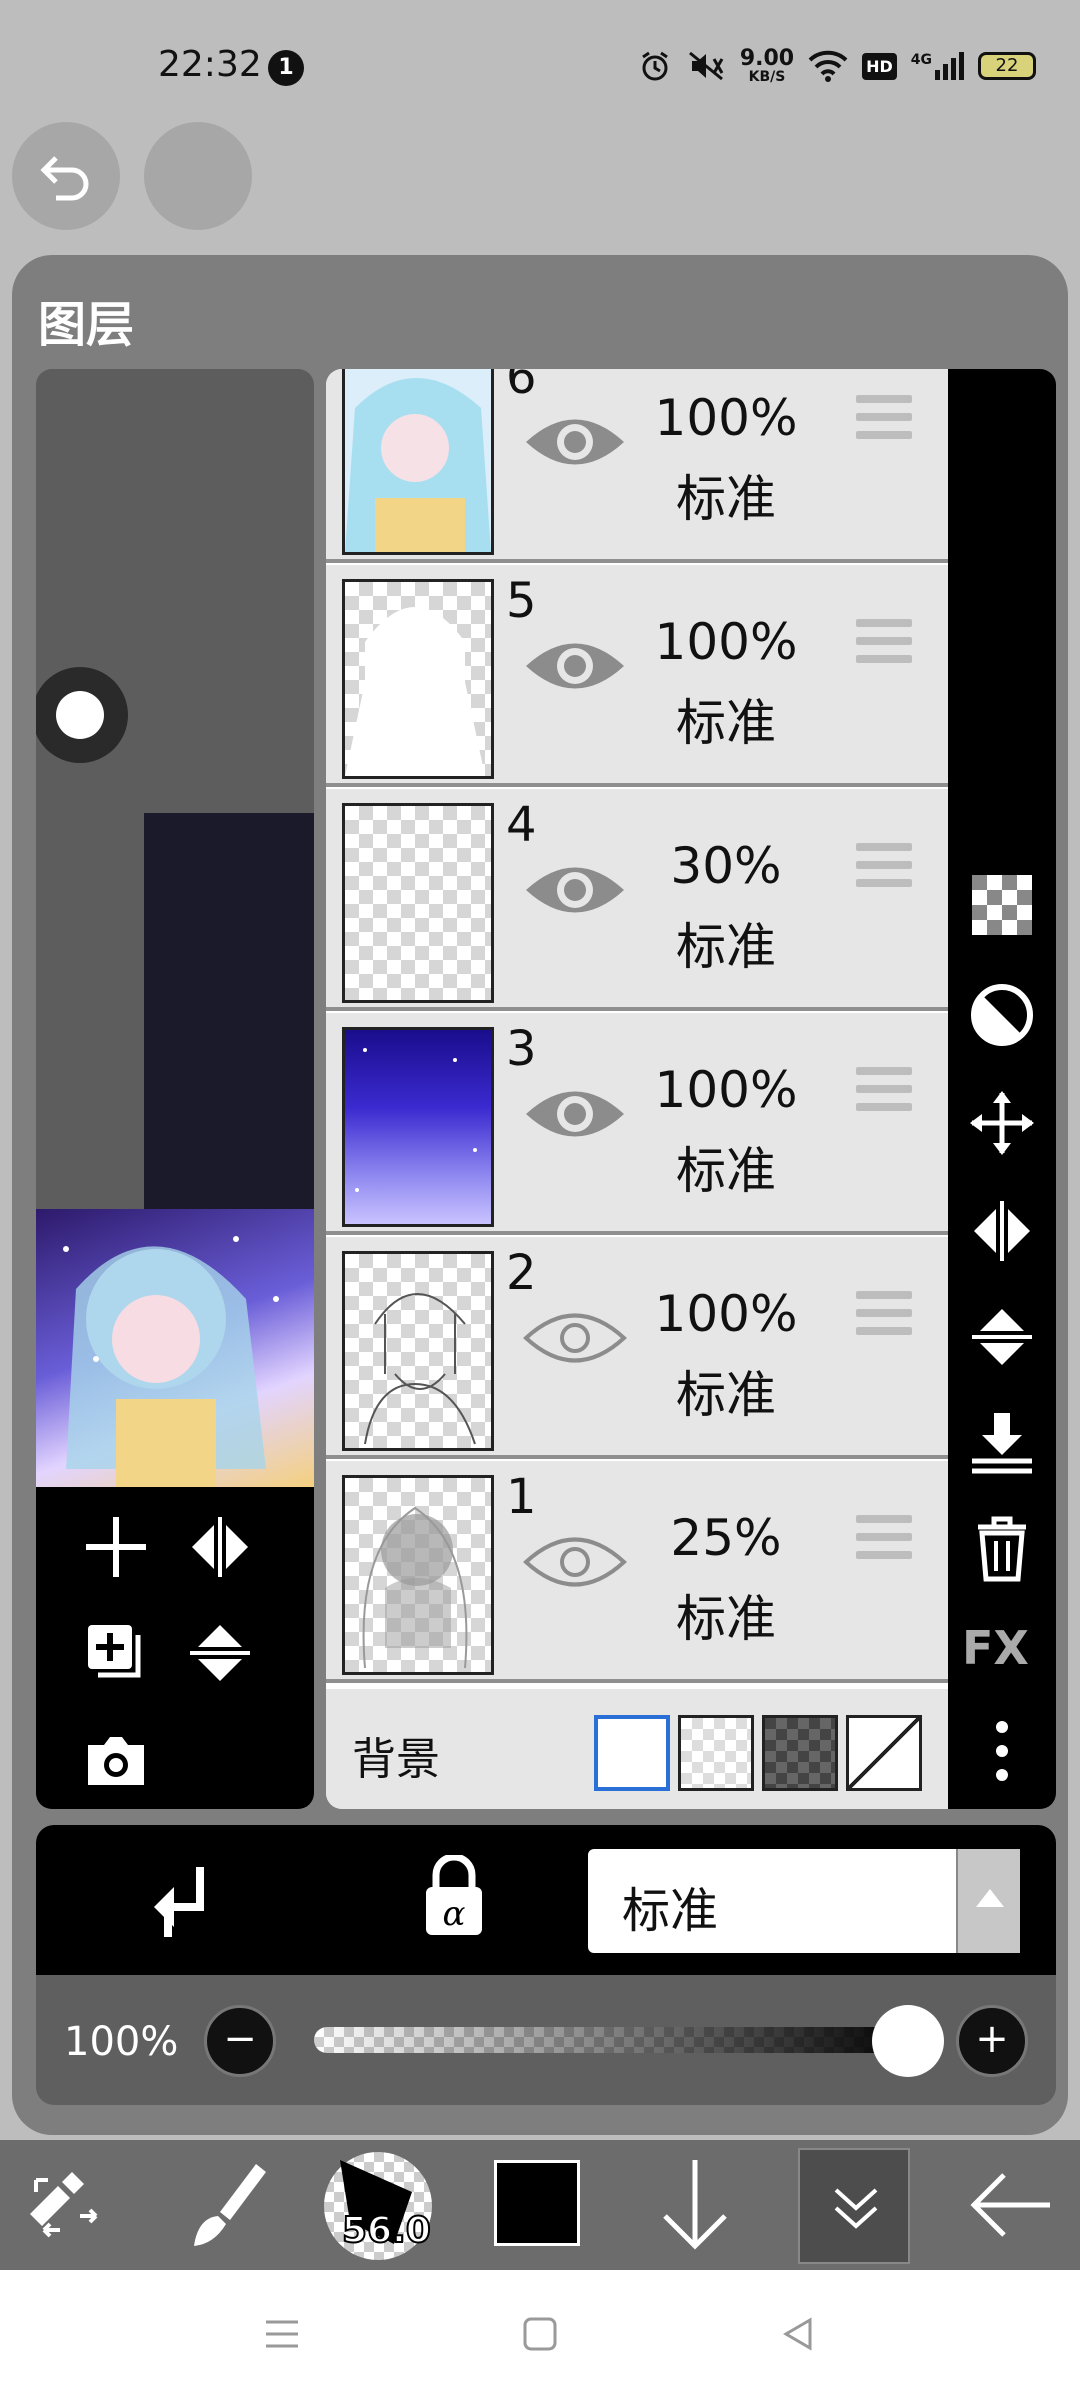  What do you see at coordinates (632, 1753) in the screenshot?
I see `background-white-swatch` at bounding box center [632, 1753].